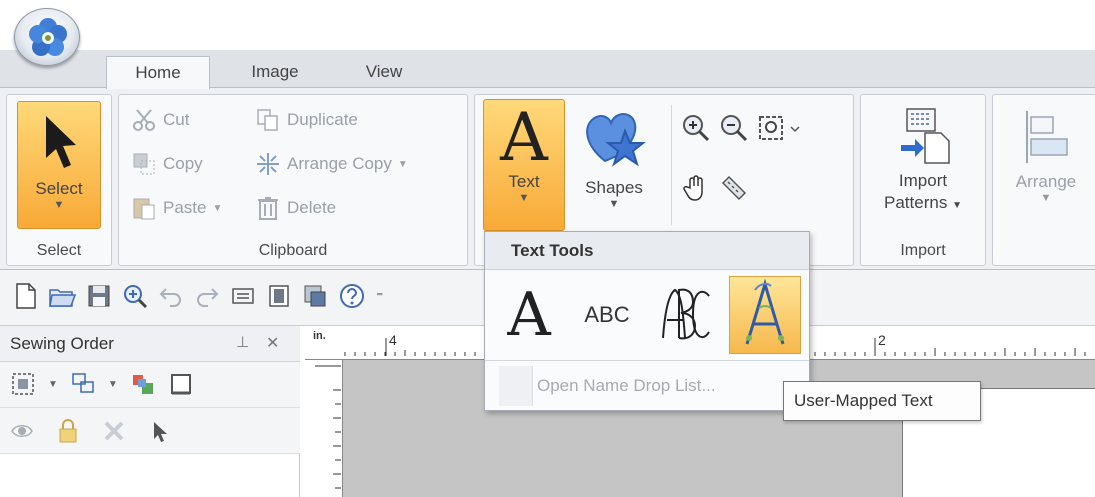  What do you see at coordinates (402, 164) in the screenshot?
I see `arrange-copy-dropdown-arrow-icon: ▼` at bounding box center [402, 164].